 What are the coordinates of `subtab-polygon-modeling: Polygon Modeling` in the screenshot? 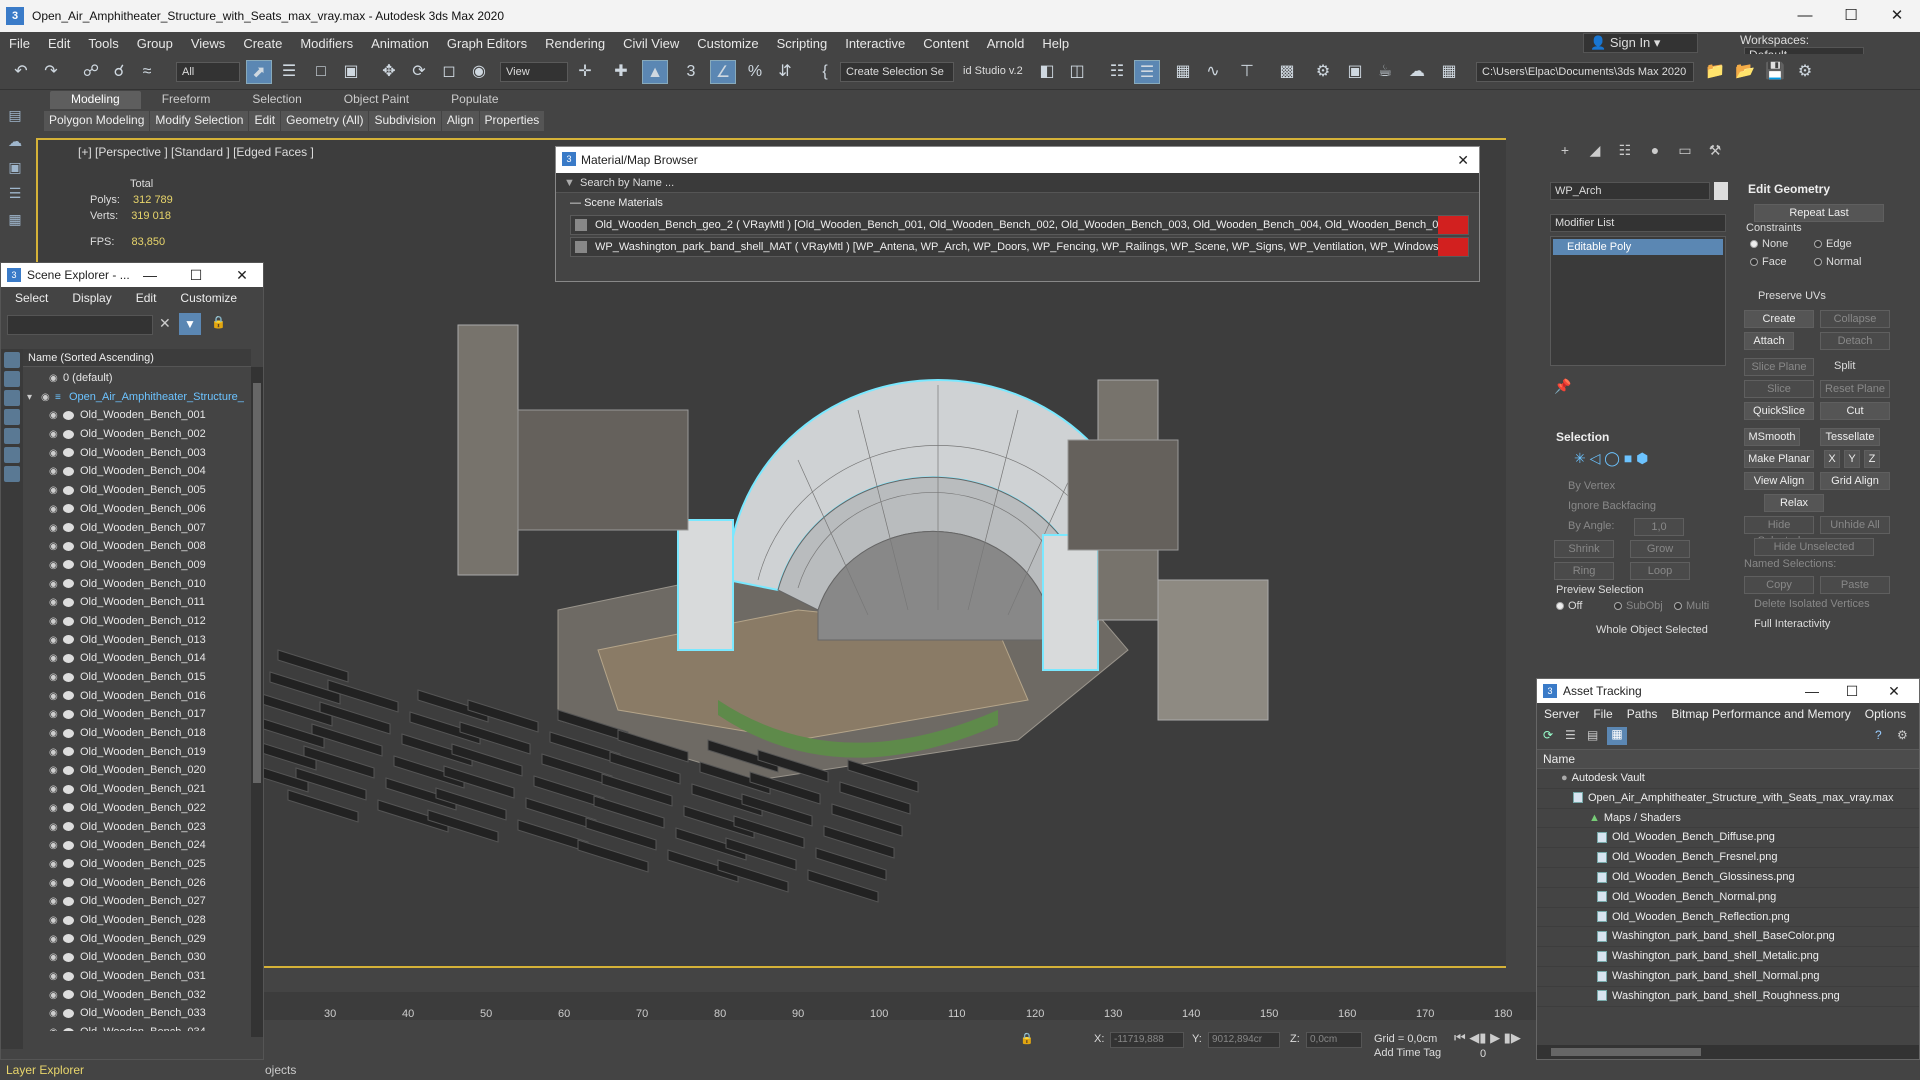 It's located at (97, 121).